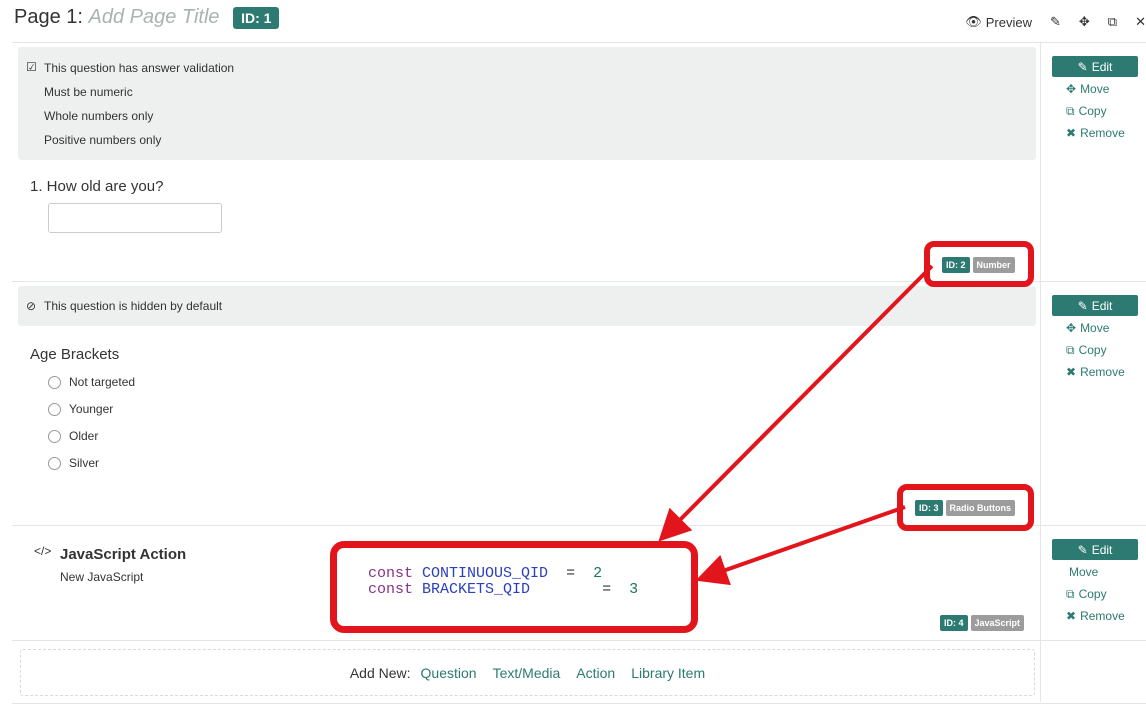 The image size is (1146, 708). I want to click on annotation-arrows, so click(796, 425).